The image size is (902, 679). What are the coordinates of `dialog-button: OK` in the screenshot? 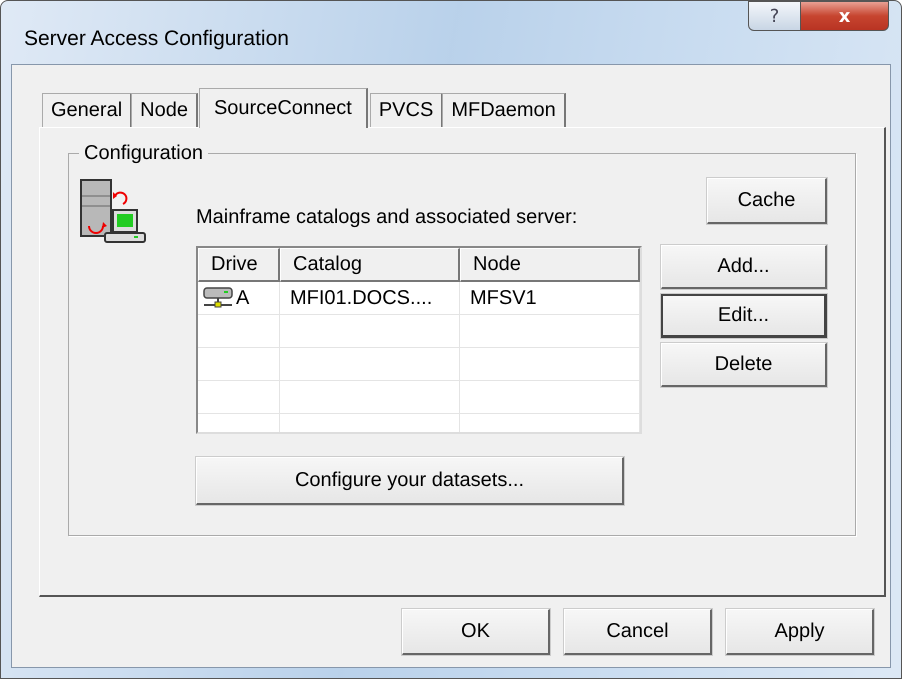 It's located at (476, 632).